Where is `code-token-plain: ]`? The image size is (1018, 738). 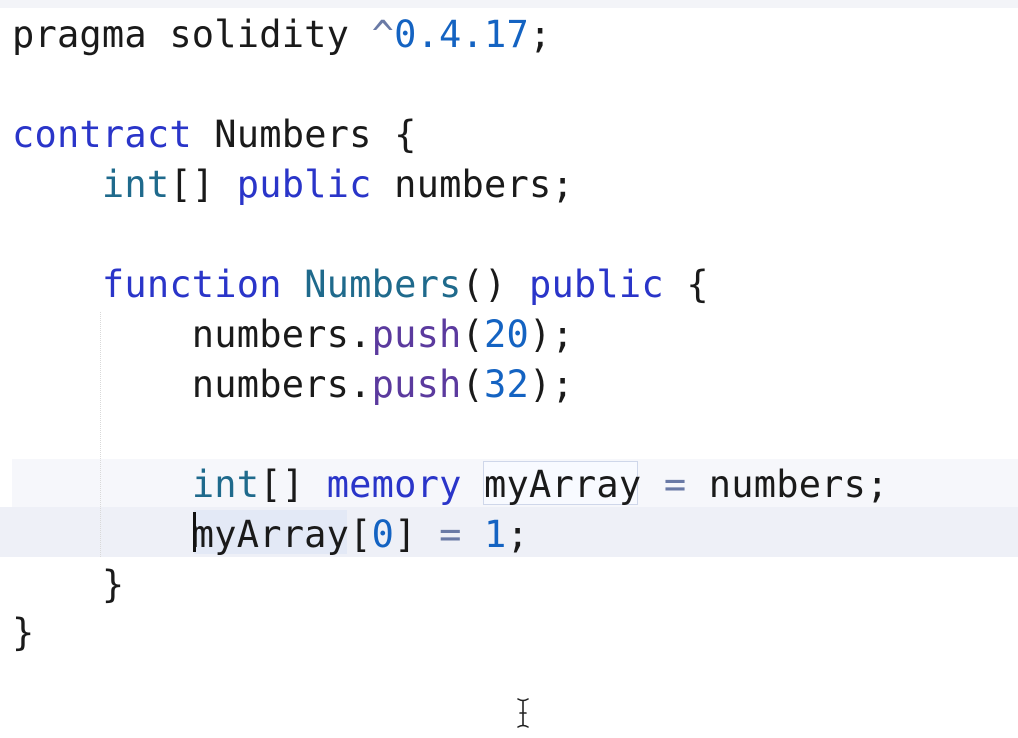 code-token-plain: ] is located at coordinates (417, 534).